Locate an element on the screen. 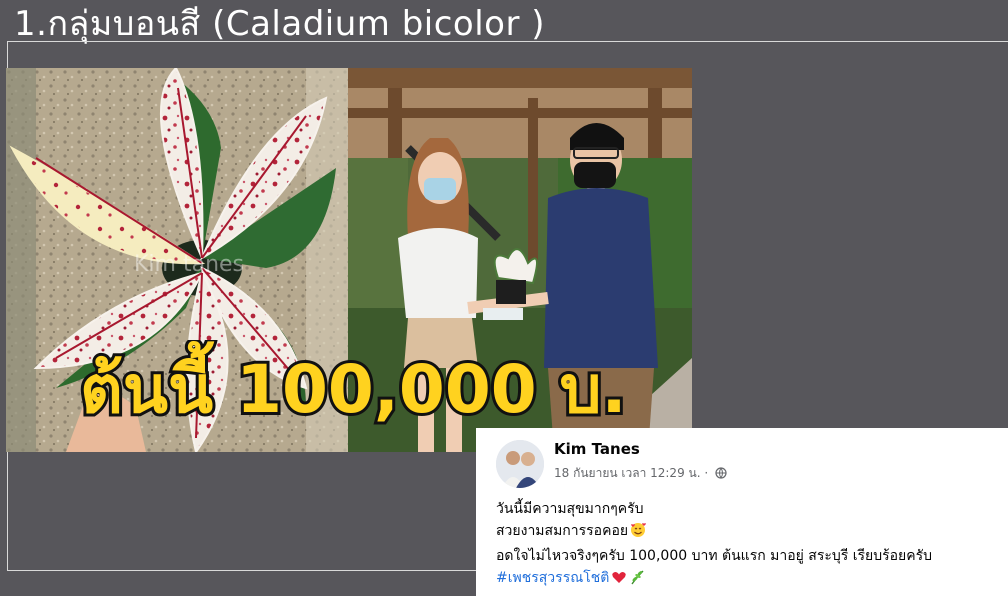  red-heart-icon is located at coordinates (619, 580).